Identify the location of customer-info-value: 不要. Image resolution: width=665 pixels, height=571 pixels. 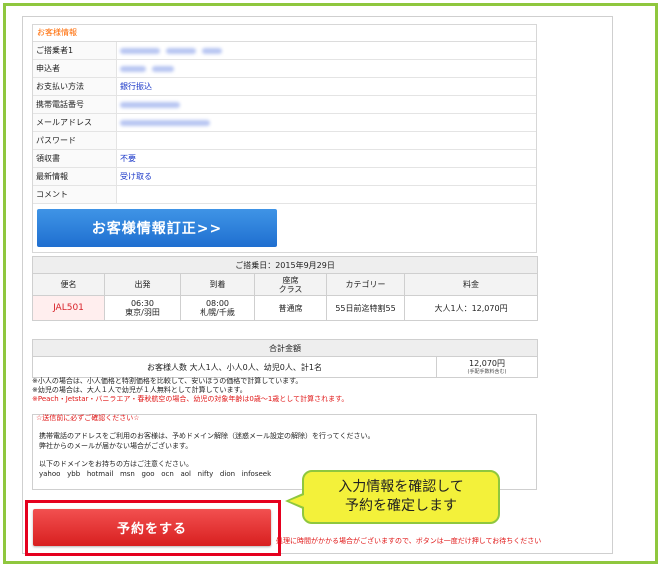
(128, 158).